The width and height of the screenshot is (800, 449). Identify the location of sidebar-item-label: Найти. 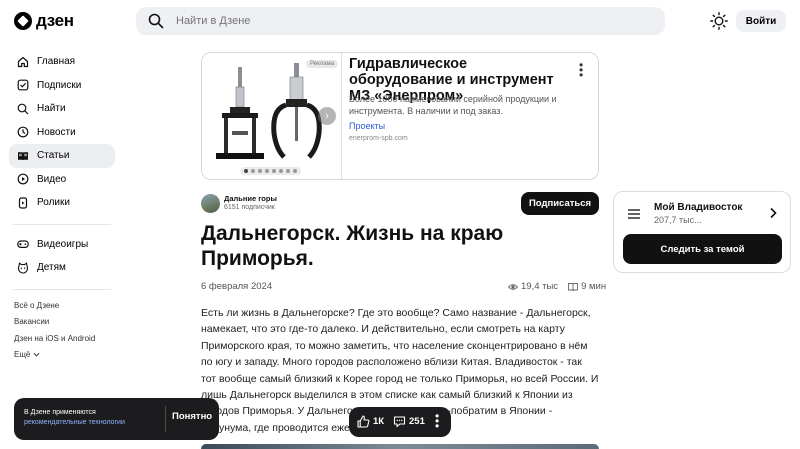
(51, 109).